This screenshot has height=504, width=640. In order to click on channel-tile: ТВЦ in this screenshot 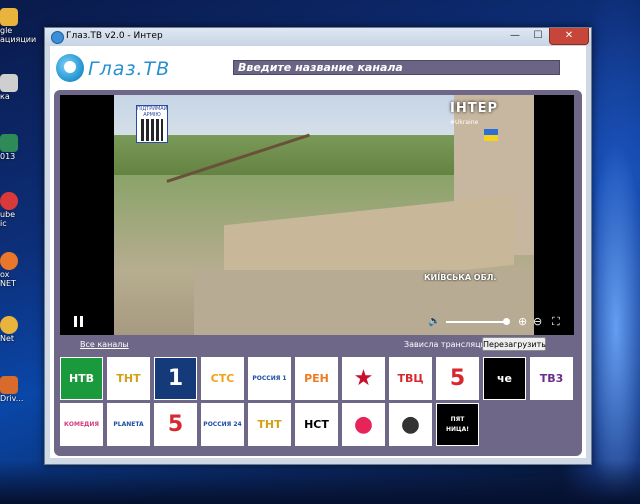, I will do `click(410, 378)`.